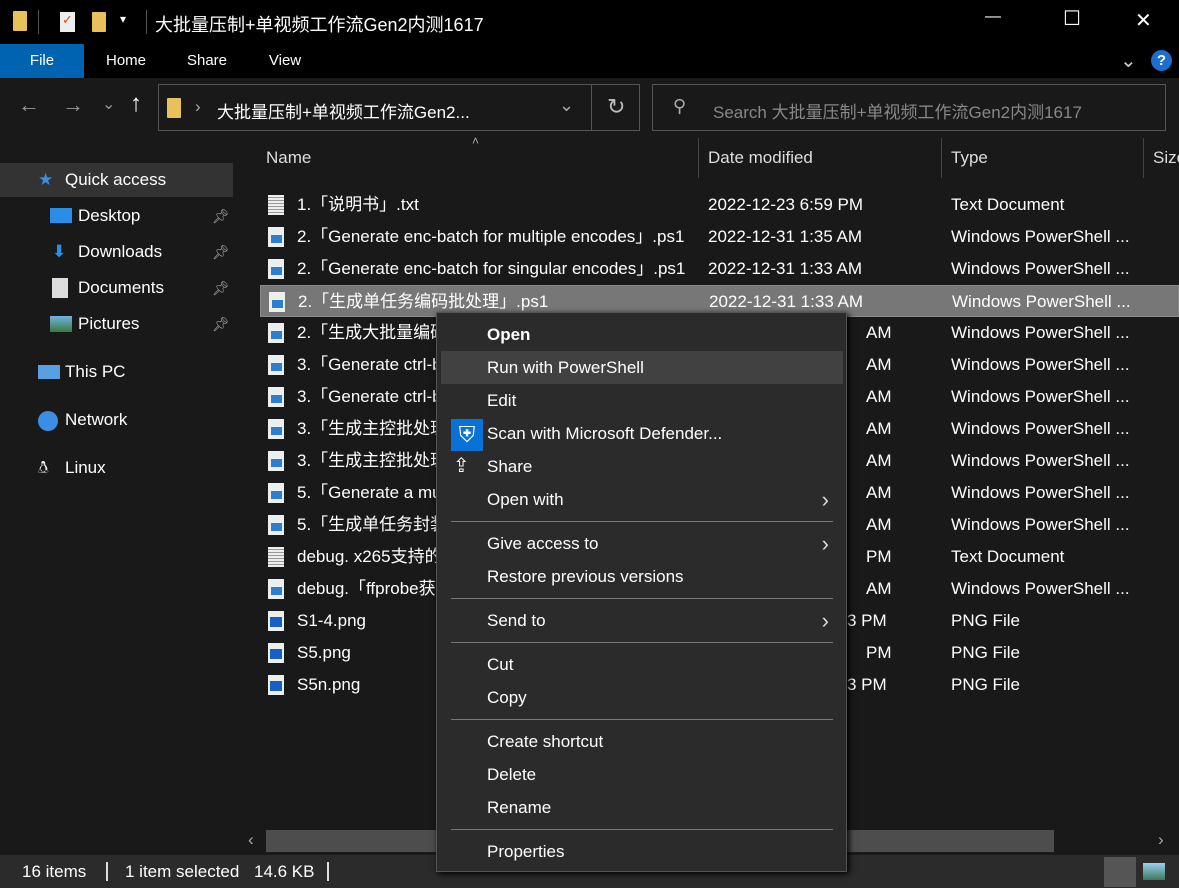 The image size is (1179, 888). What do you see at coordinates (331, 620) in the screenshot?
I see `file-name: S1-4.png` at bounding box center [331, 620].